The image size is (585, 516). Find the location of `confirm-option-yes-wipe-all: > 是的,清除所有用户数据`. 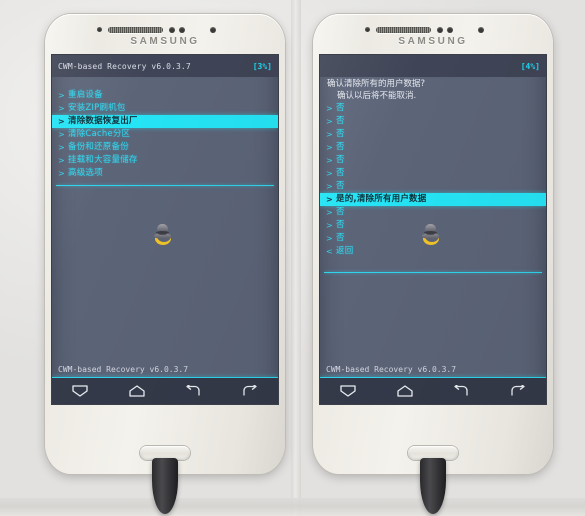

confirm-option-yes-wipe-all: > 是的,清除所有用户数据 is located at coordinates (433, 199).